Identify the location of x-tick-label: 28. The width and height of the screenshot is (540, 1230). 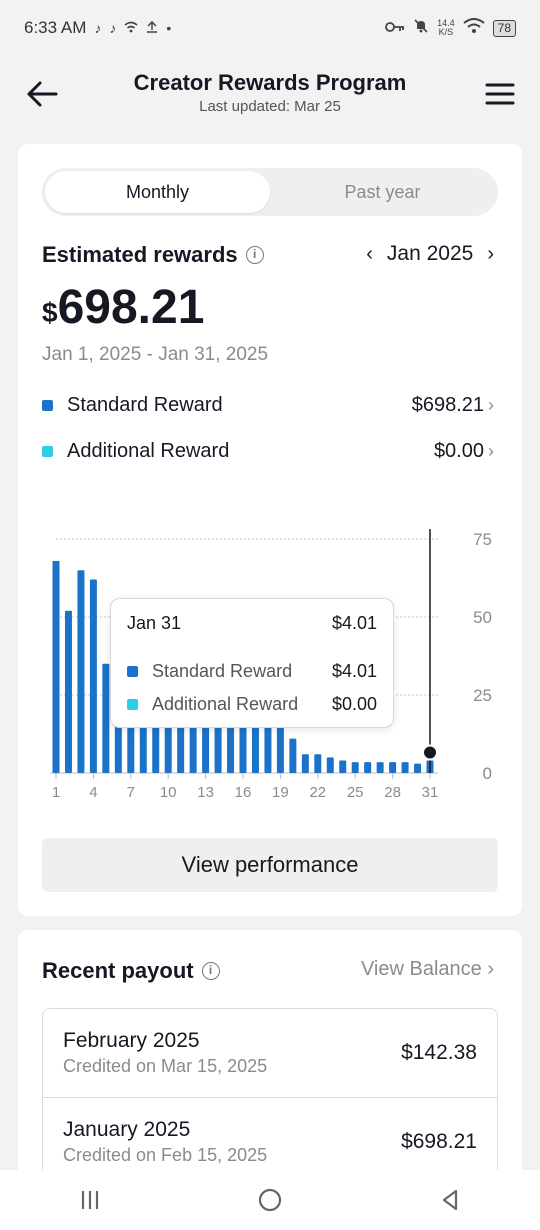
(392, 792).